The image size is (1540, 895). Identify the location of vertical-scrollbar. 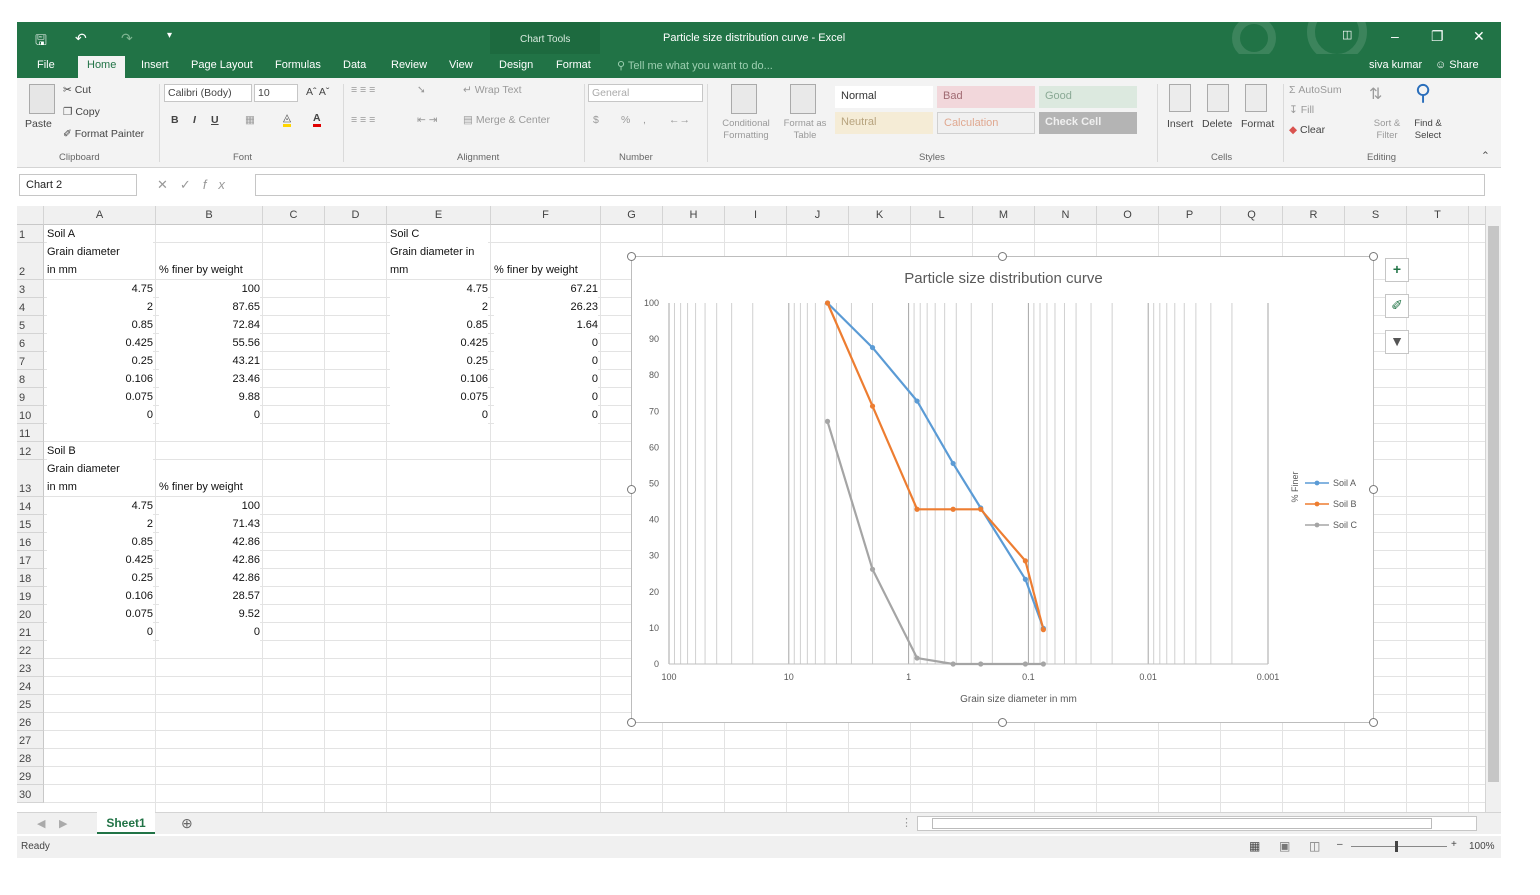
(1493, 509).